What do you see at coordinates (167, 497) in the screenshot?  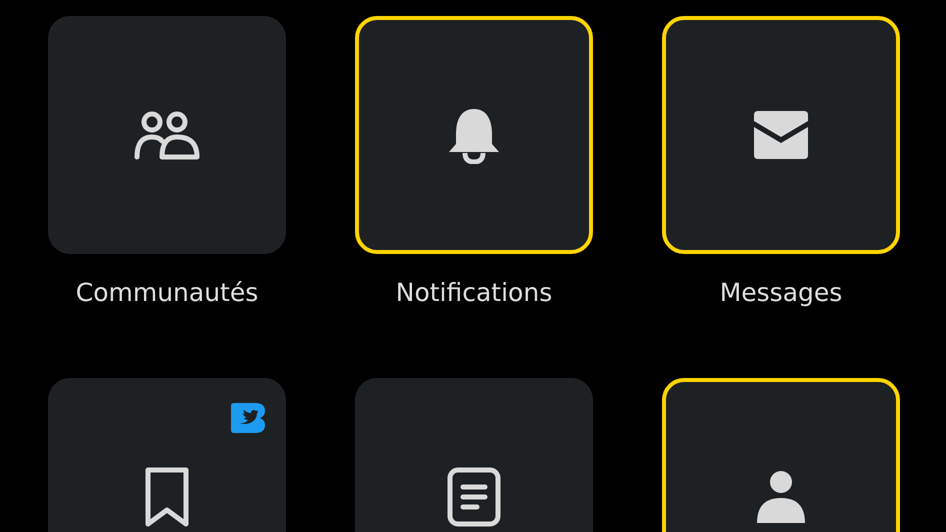 I see `bookmark-icon` at bounding box center [167, 497].